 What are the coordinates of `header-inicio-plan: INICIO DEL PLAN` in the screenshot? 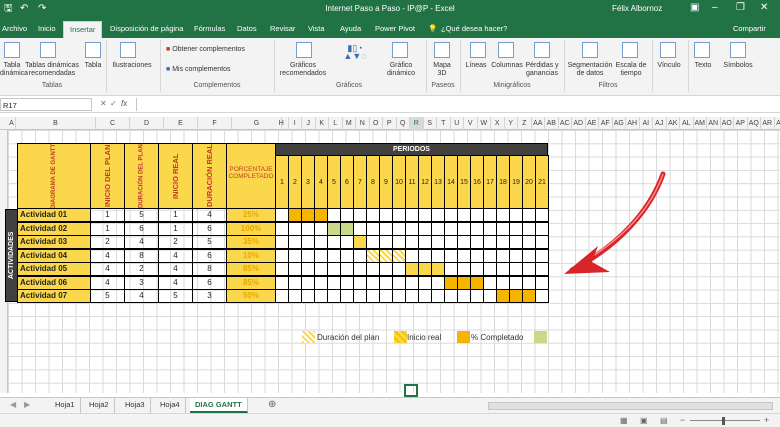 It's located at (107, 176).